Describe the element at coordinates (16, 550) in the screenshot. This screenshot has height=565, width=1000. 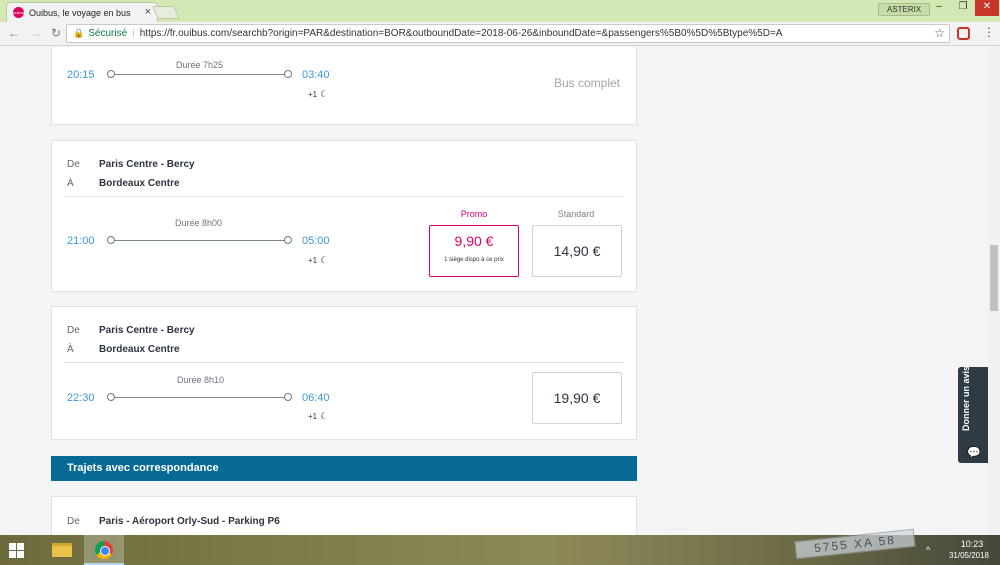
I see `start-icon` at that location.